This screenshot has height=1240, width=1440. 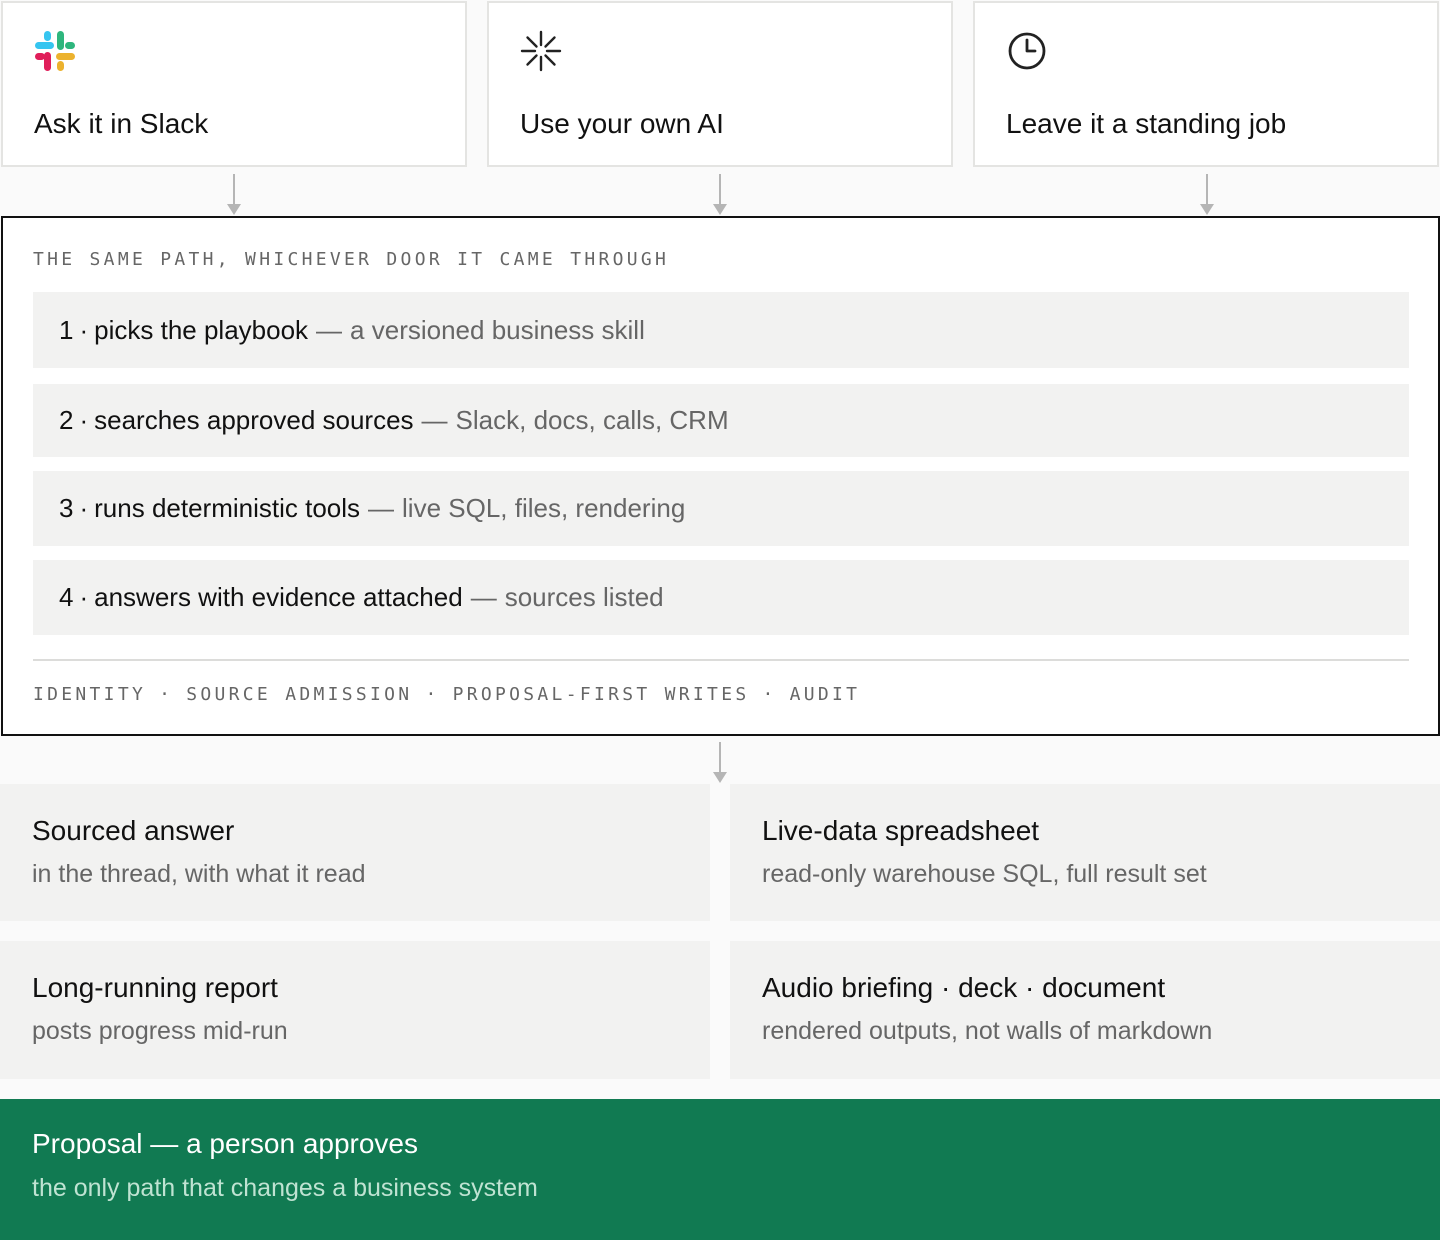 I want to click on step-number: 2, so click(x=66, y=420).